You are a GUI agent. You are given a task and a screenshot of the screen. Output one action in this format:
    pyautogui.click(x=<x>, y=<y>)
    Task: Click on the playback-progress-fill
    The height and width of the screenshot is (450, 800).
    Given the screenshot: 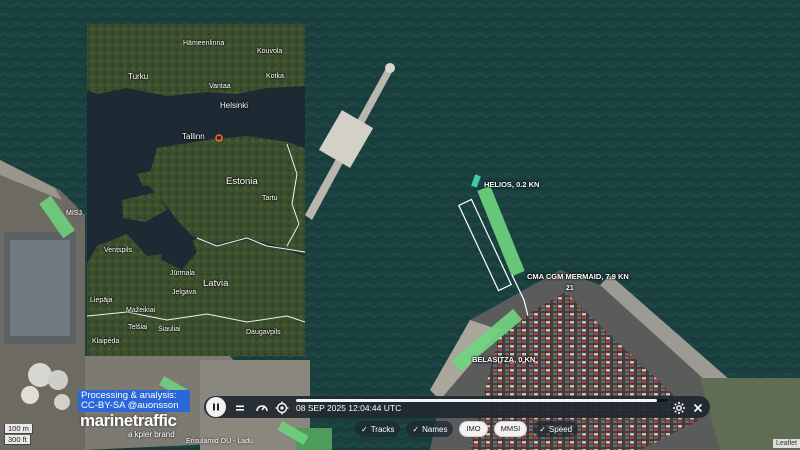 What is the action you would take?
    pyautogui.click(x=476, y=400)
    